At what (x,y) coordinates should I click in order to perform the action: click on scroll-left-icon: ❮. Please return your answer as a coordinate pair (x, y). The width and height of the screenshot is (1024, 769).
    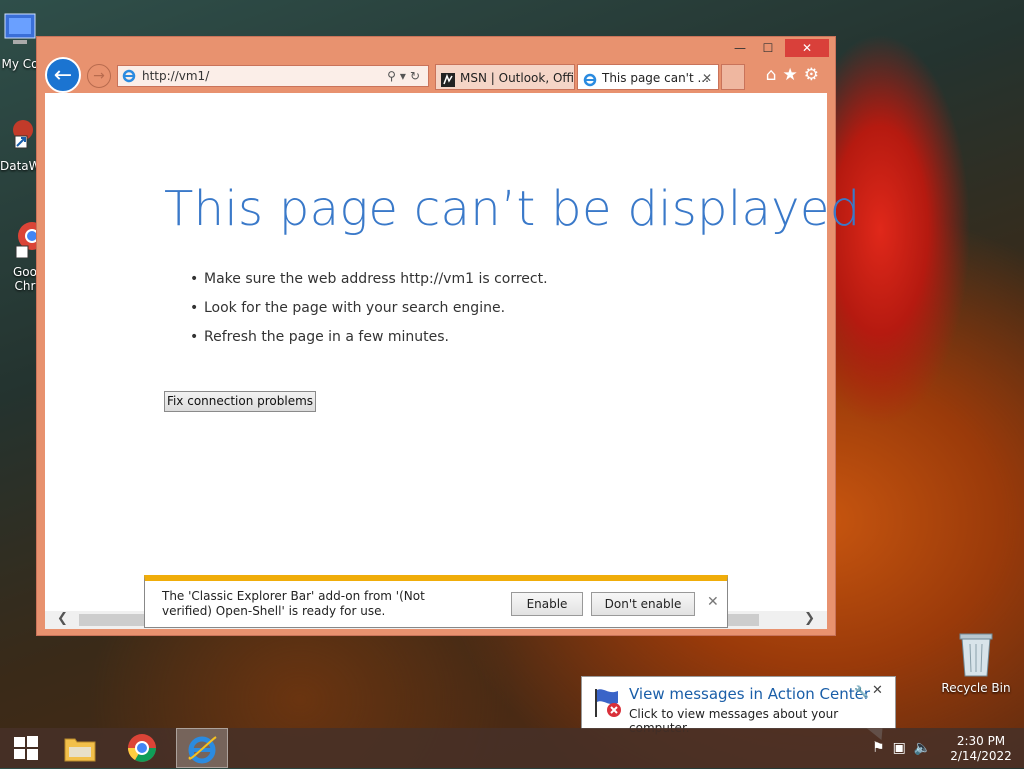
    Looking at the image, I should click on (62, 618).